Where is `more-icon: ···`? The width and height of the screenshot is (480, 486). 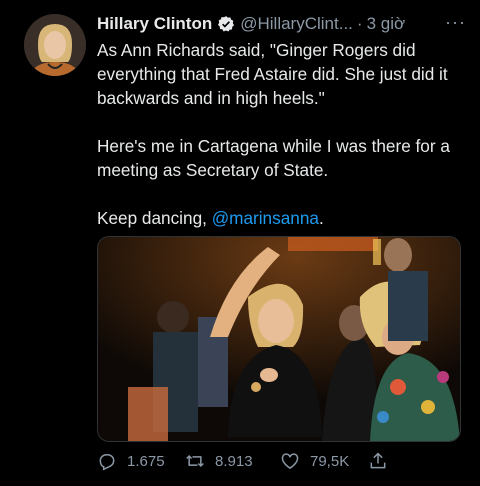
more-icon: ··· is located at coordinates (455, 22).